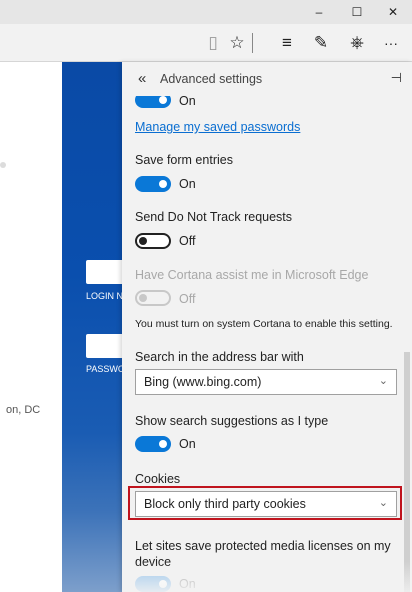  Describe the element at coordinates (153, 184) in the screenshot. I see `save-form-entries-toggle` at that location.